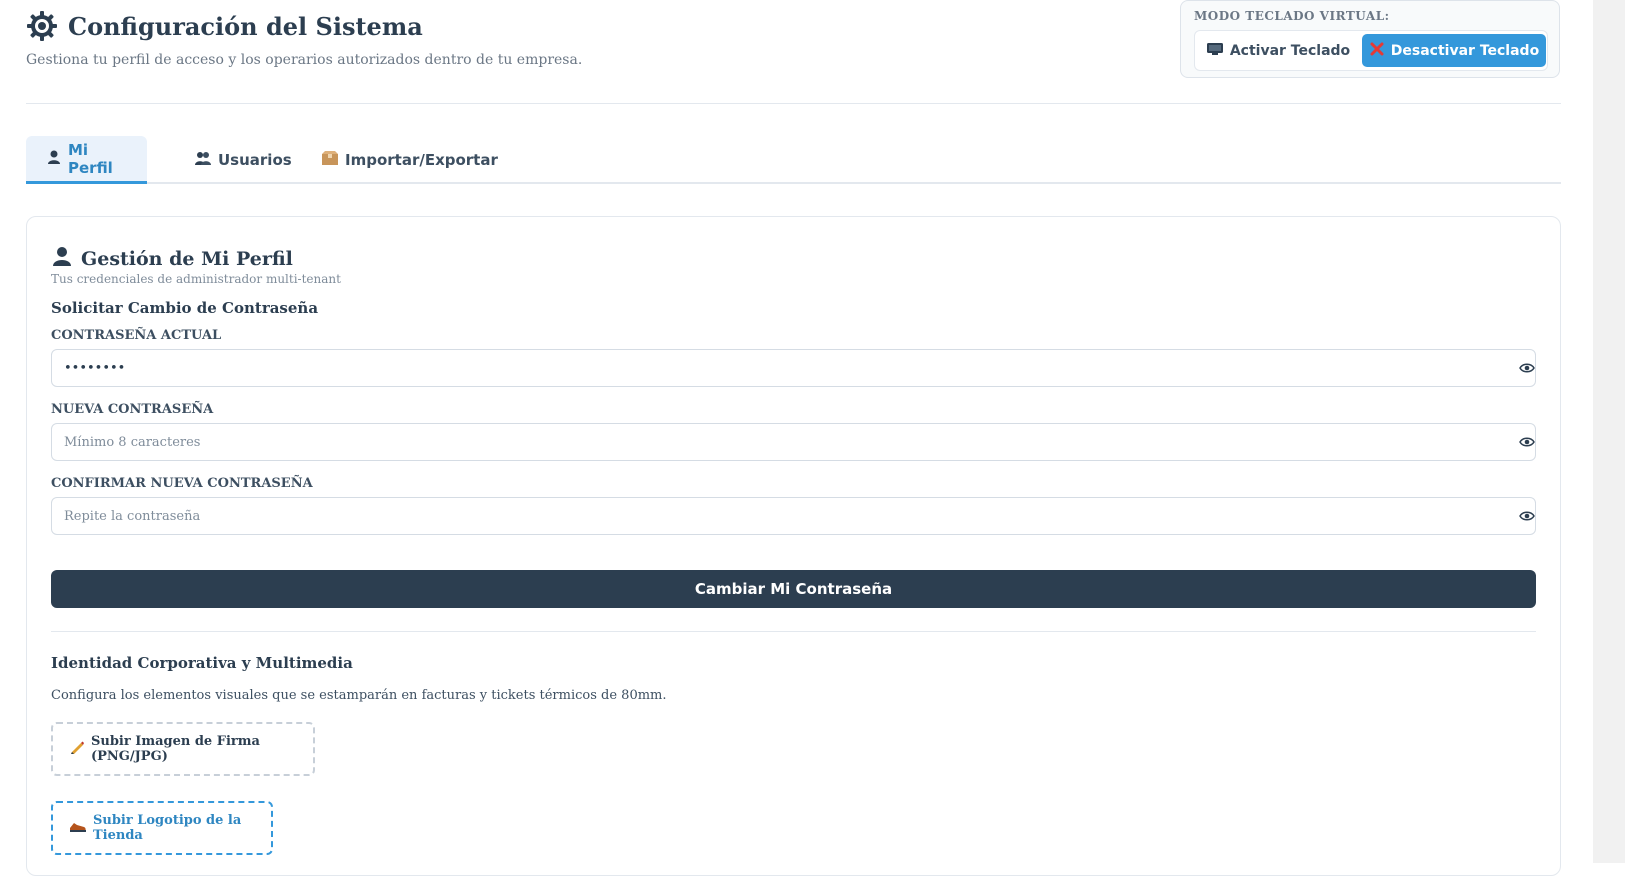 This screenshot has height=876, width=1625. I want to click on new-password-input, so click(793, 442).